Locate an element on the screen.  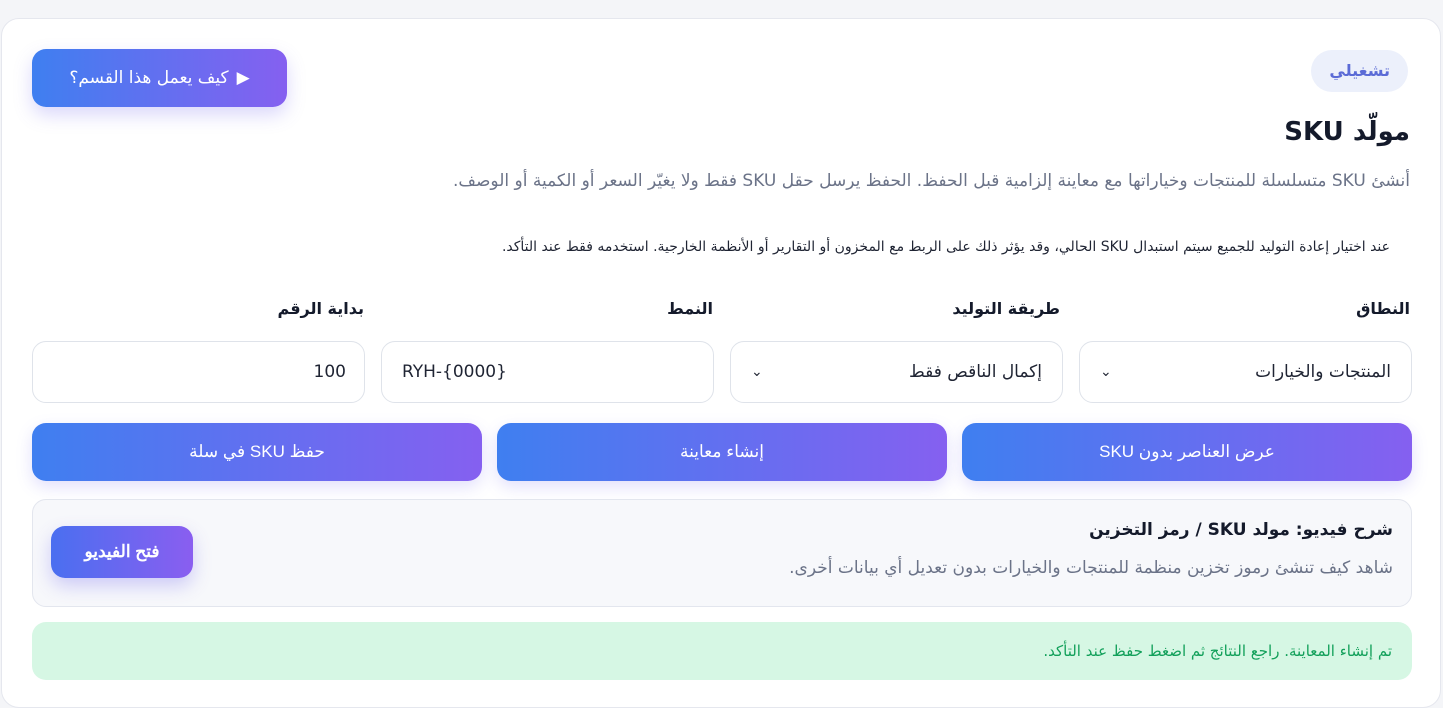
scope-value: المنتجات والخيارات is located at coordinates (1323, 372).